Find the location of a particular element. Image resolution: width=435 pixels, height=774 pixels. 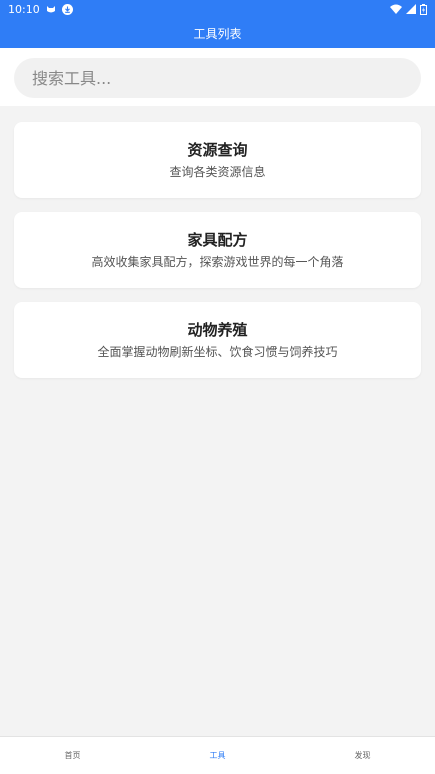

tool-card-furniture-recipes: 家具配方 高效收集家具配方，探索游戏世界的每一个角落 is located at coordinates (217, 250).